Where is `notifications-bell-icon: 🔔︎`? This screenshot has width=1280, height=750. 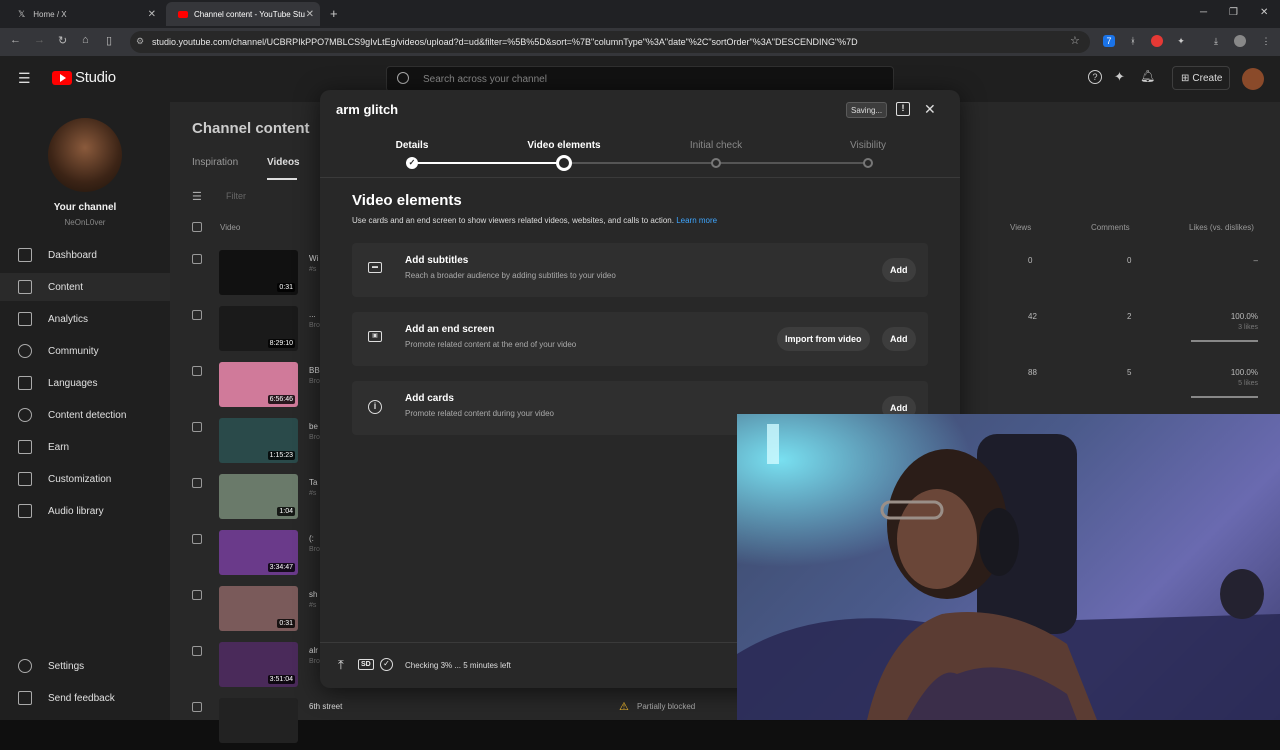
notifications-bell-icon: 🔔︎ is located at coordinates (1147, 76).